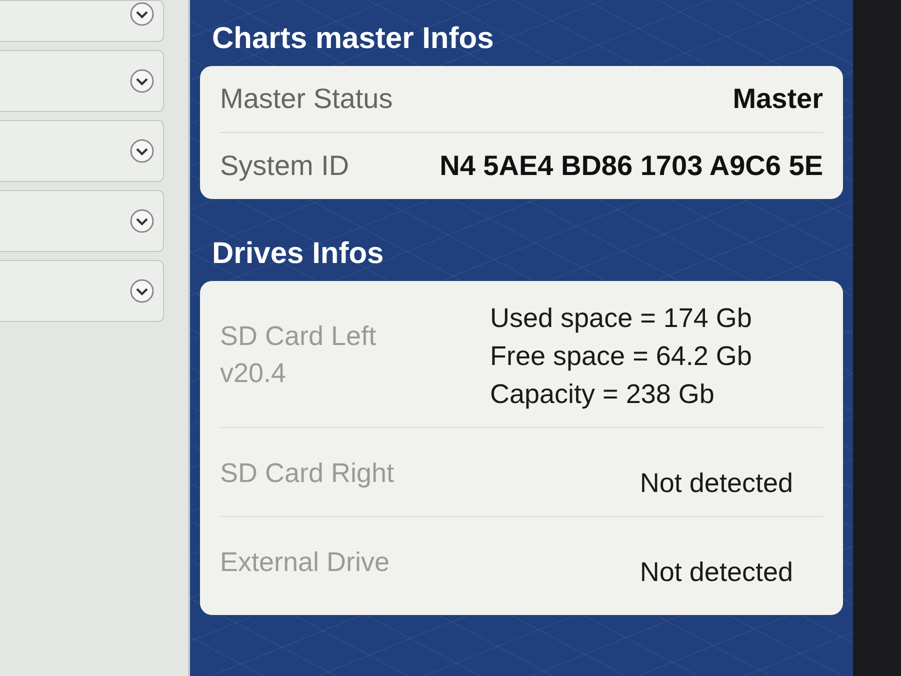  Describe the element at coordinates (631, 166) in the screenshot. I see `field-value: N4 5AE4 BD86 1703 A9C6 5E` at that location.